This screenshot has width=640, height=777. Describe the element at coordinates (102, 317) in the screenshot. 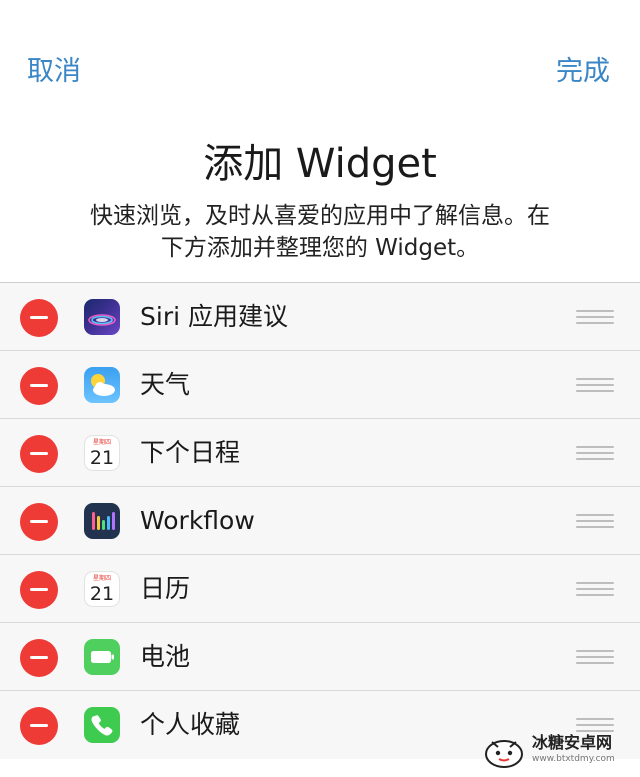

I see `siri-icon` at that location.